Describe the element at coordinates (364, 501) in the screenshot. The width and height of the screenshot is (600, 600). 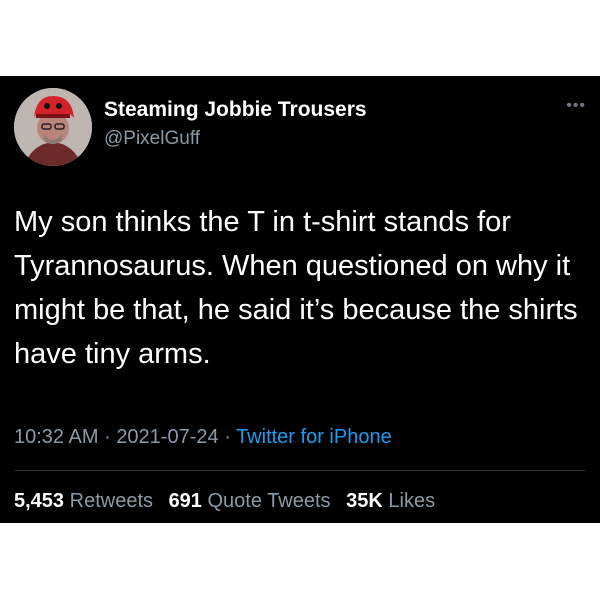
I see `likes-count: 35K` at that location.